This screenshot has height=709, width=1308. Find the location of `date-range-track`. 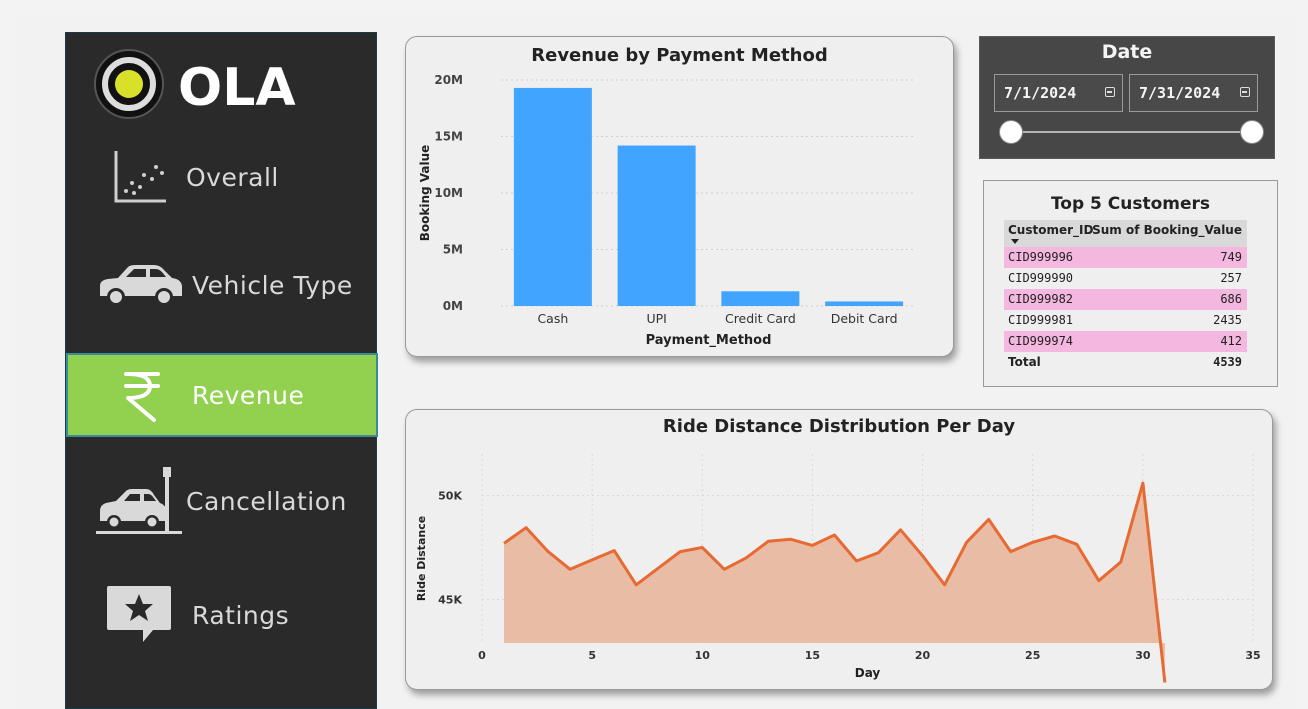

date-range-track is located at coordinates (1132, 132).